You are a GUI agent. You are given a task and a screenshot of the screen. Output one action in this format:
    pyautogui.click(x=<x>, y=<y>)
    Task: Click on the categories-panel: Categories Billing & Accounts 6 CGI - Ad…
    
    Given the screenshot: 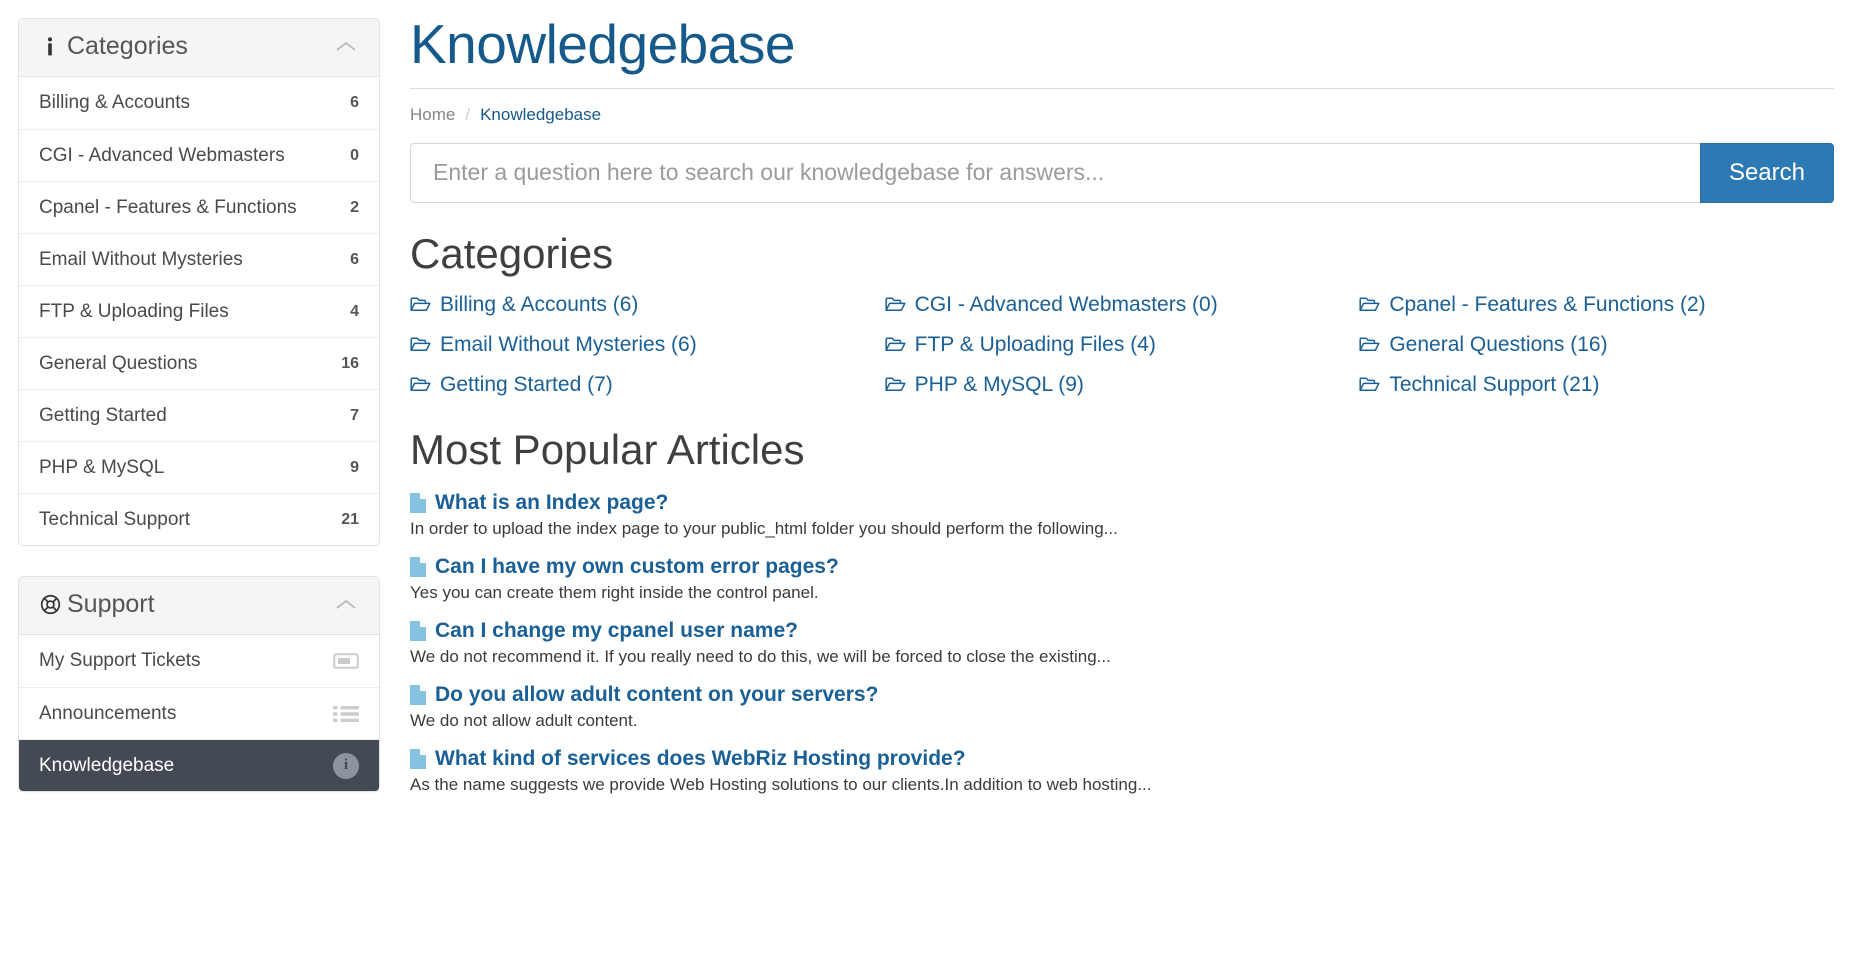 What is the action you would take?
    pyautogui.click(x=199, y=282)
    